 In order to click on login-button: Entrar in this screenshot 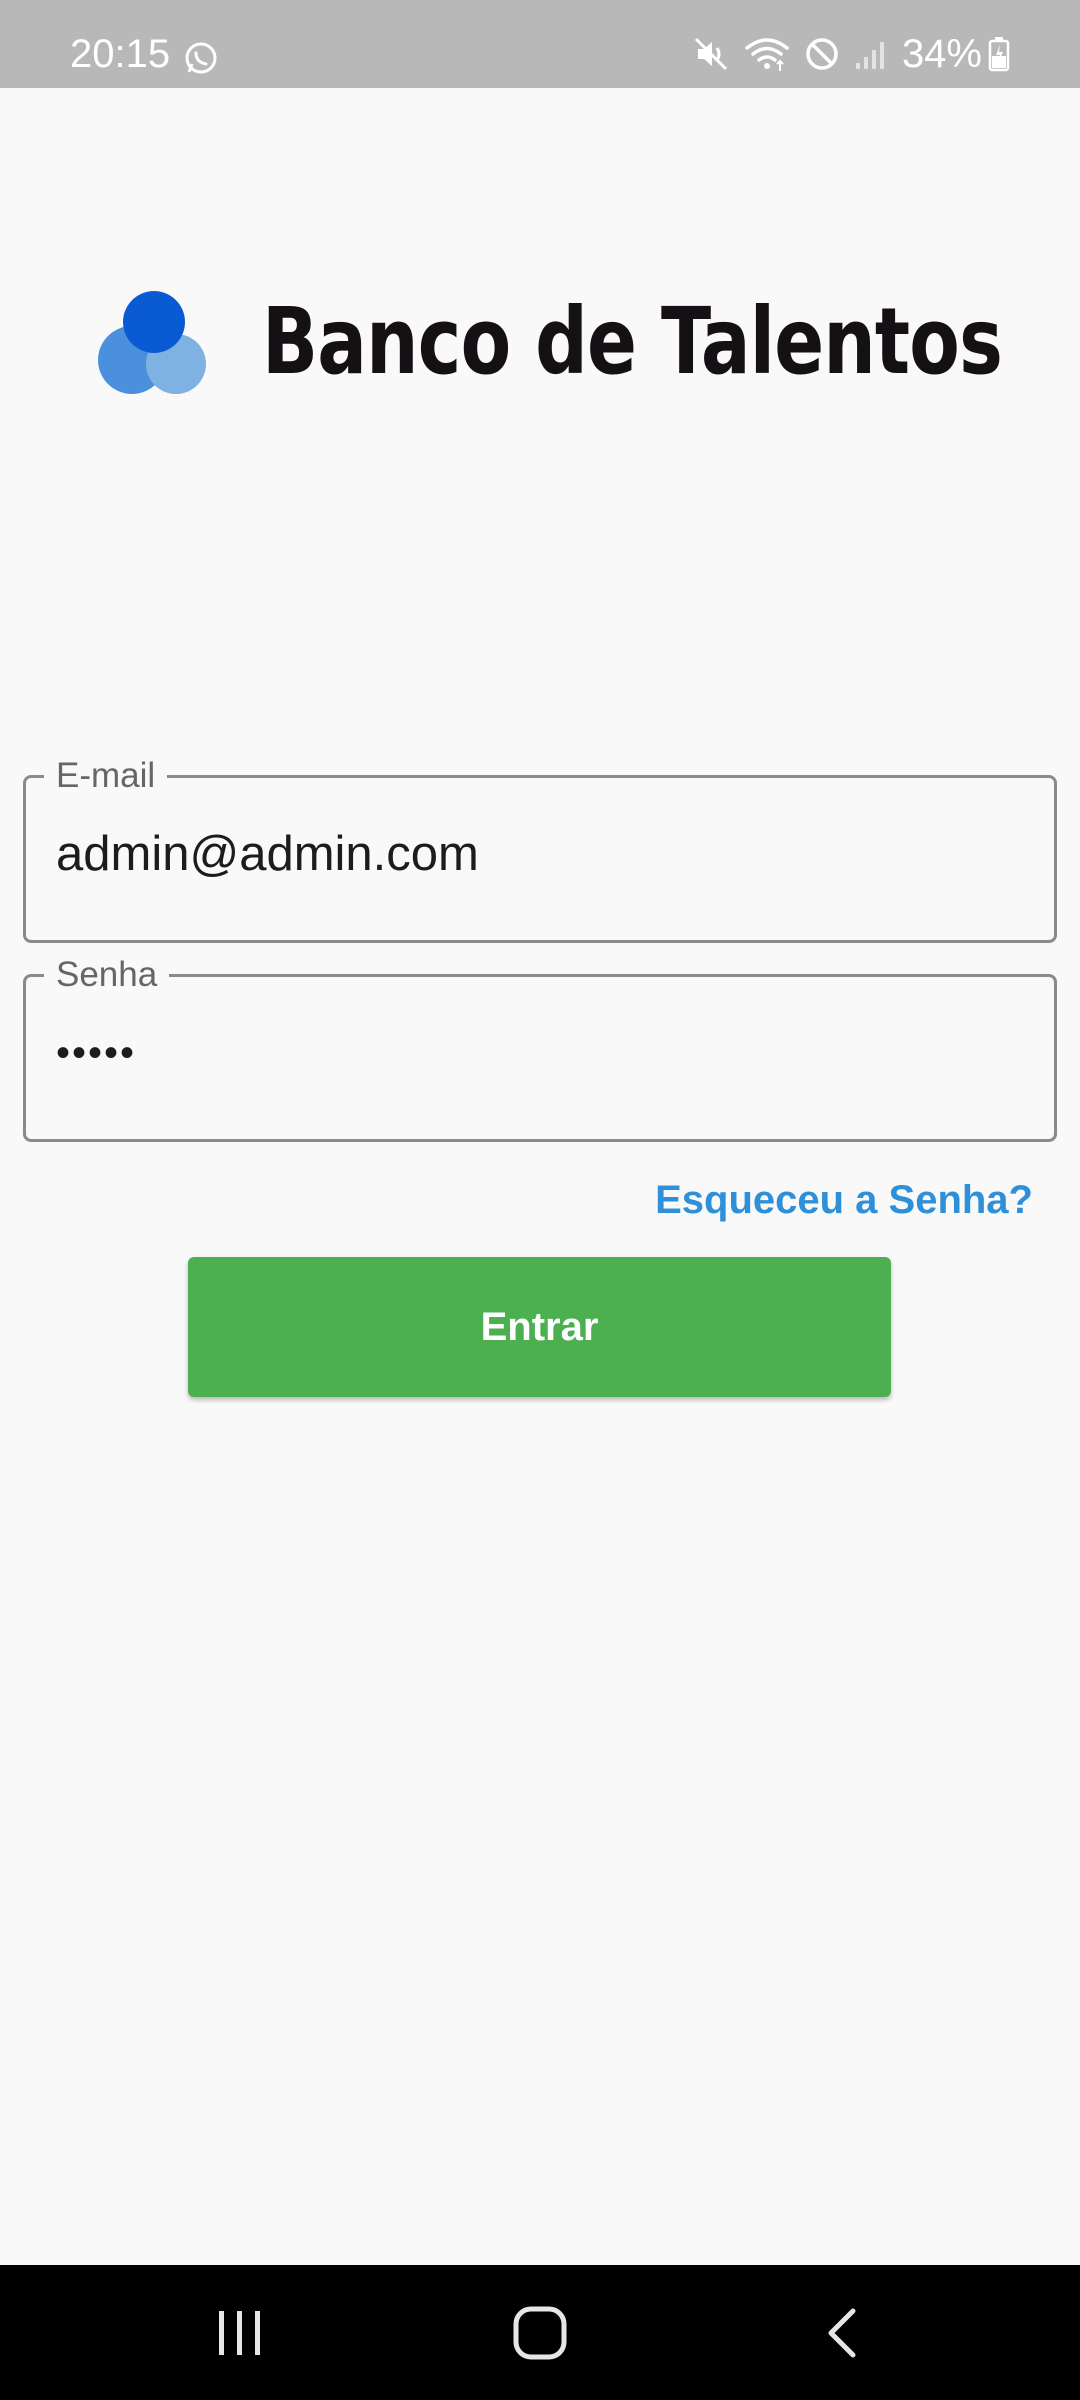, I will do `click(539, 1327)`.